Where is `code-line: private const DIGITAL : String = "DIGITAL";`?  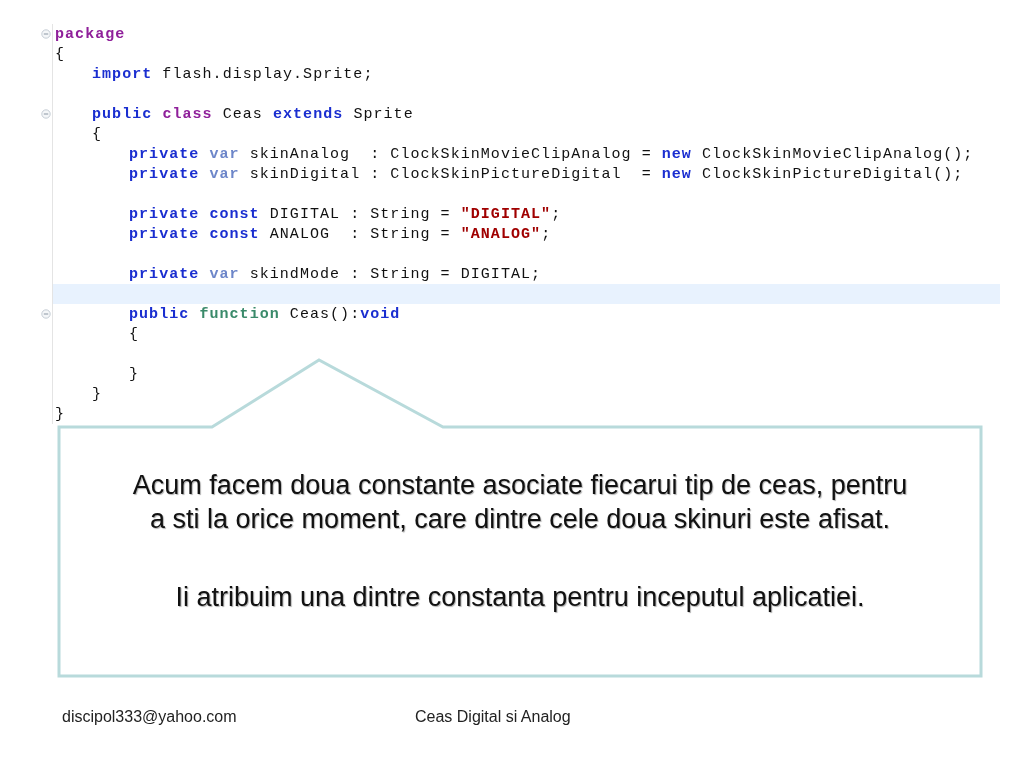
code-line: private const DIGITAL : String = "DIGITAL"; is located at coordinates (345, 214).